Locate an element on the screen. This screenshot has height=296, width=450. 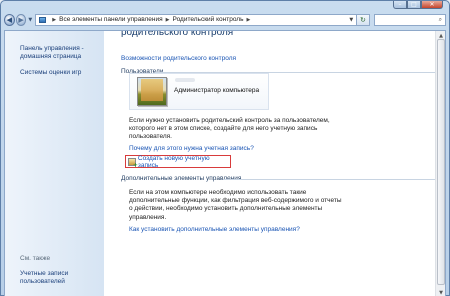
title-bar: – □ ✕ is located at coordinates (225, 6).